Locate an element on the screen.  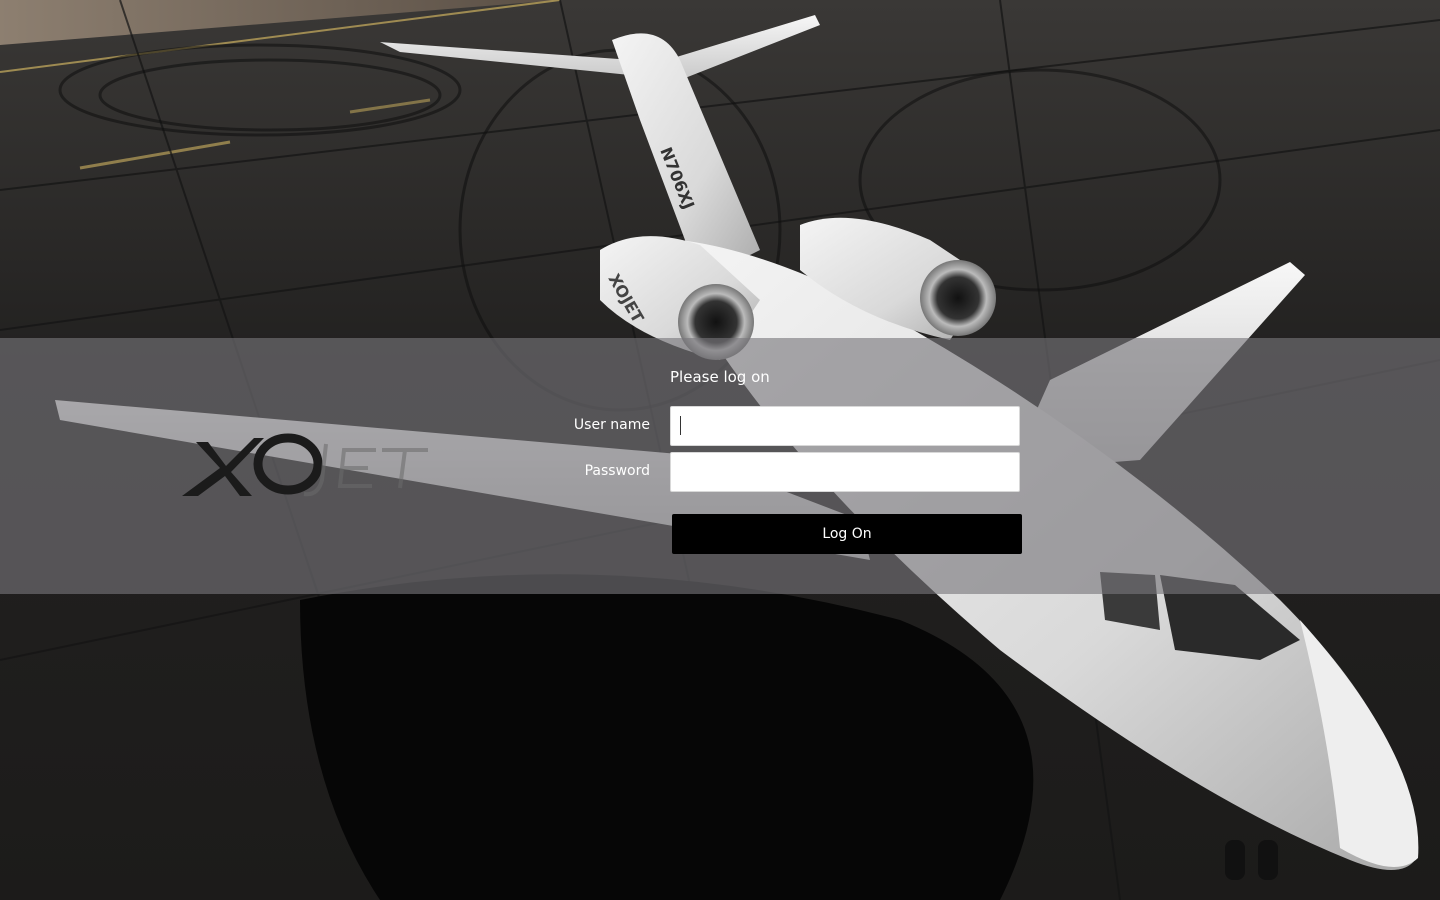
username-input is located at coordinates (845, 426).